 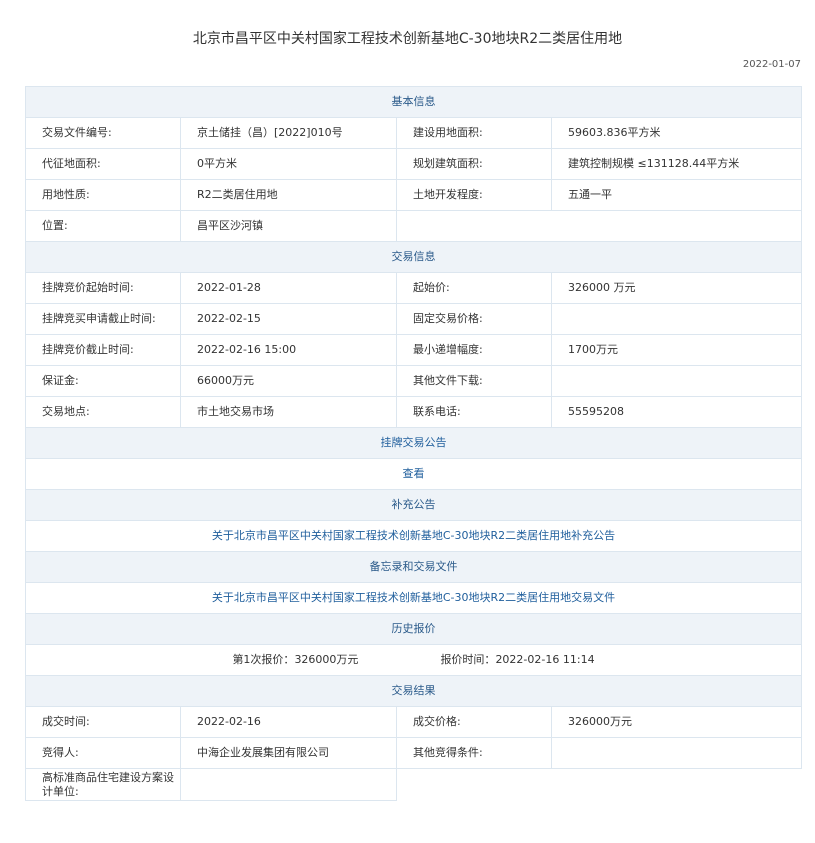 I want to click on field-label: 挂牌竞买申请截止时间:, so click(x=103, y=319).